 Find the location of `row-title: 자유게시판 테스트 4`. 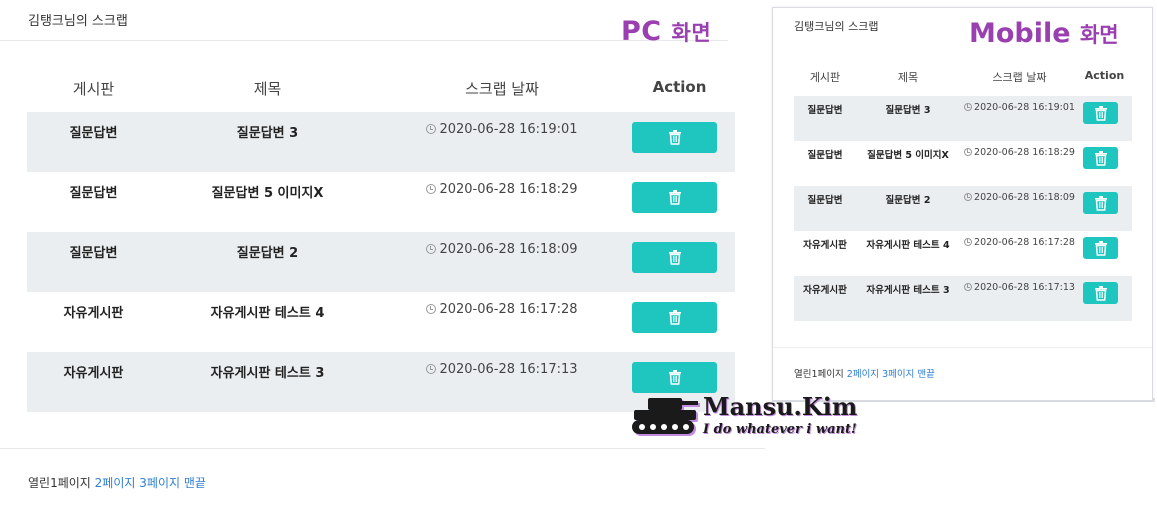

row-title: 자유게시판 테스트 4 is located at coordinates (908, 245).